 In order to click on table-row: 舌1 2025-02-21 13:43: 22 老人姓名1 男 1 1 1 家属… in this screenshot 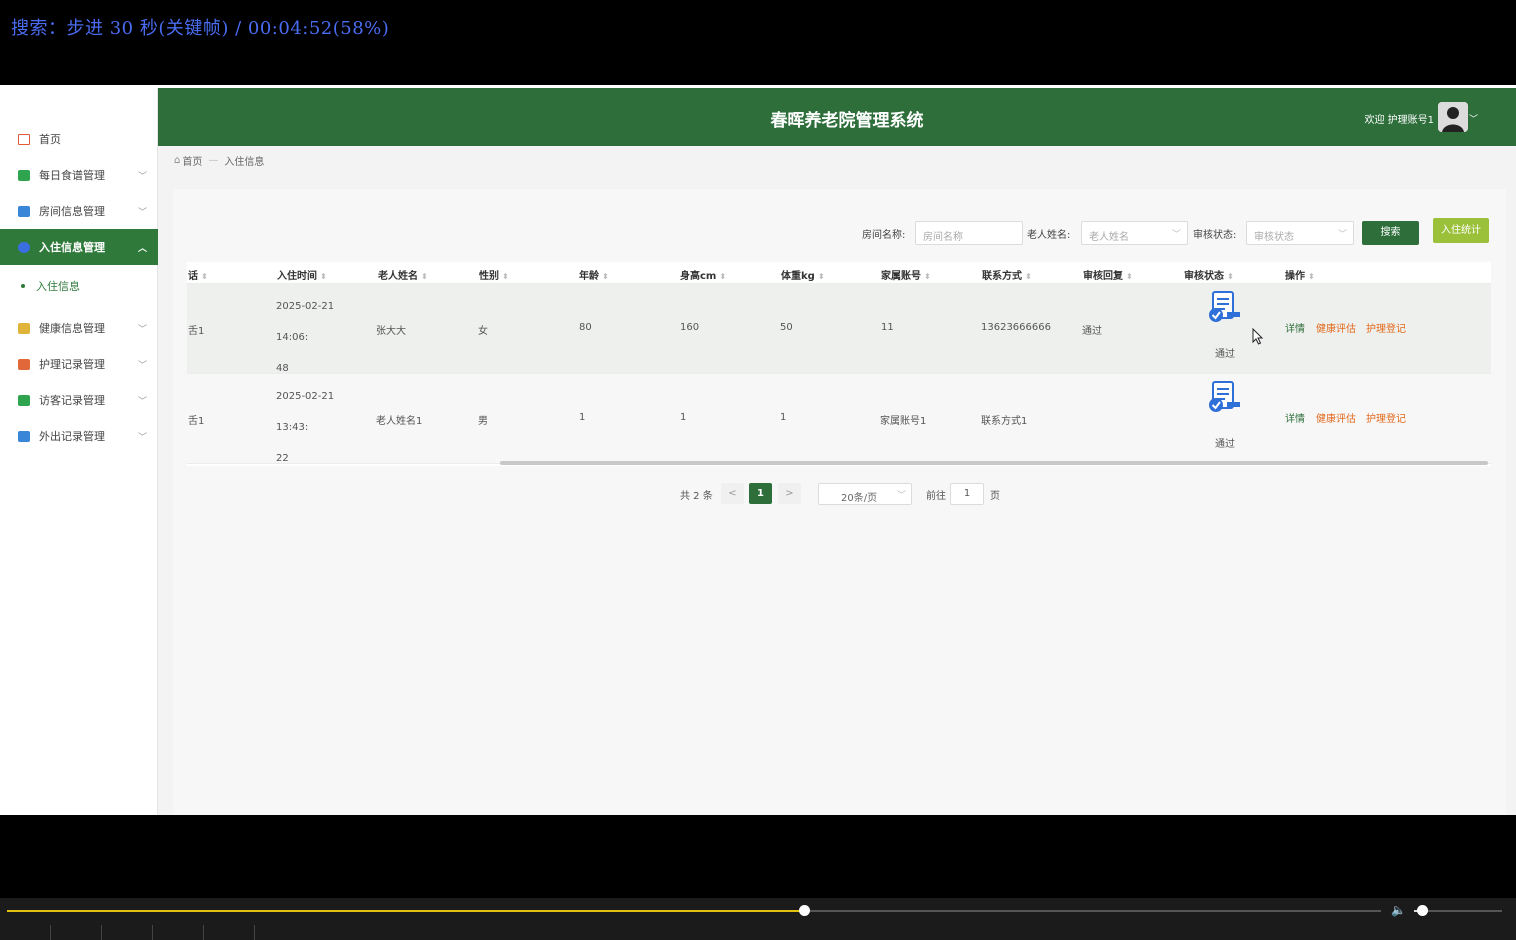, I will do `click(839, 419)`.